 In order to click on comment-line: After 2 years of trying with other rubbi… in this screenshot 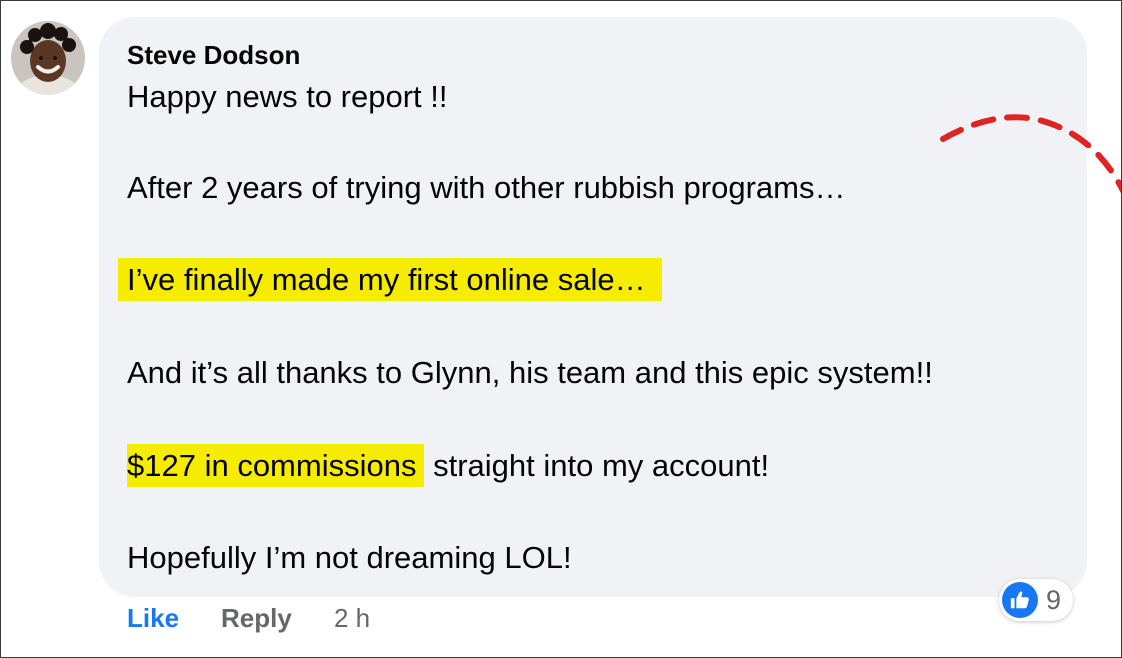, I will do `click(486, 187)`.